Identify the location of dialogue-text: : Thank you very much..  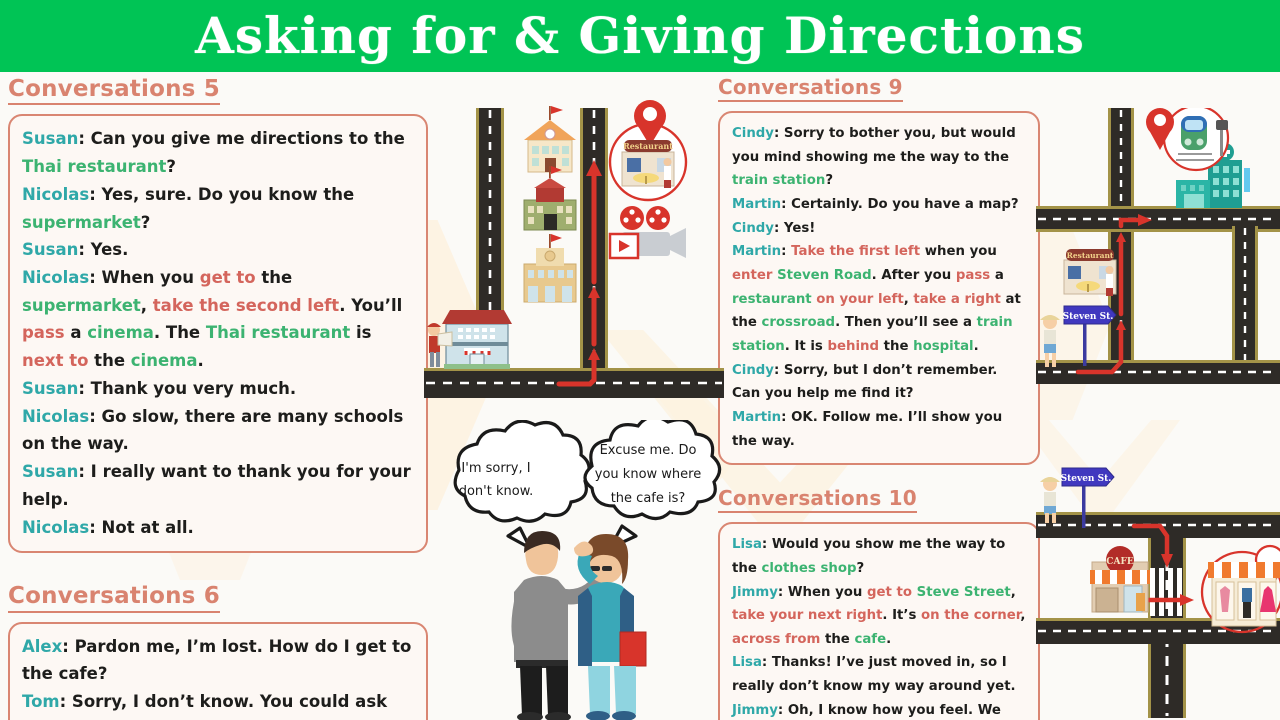
(187, 388).